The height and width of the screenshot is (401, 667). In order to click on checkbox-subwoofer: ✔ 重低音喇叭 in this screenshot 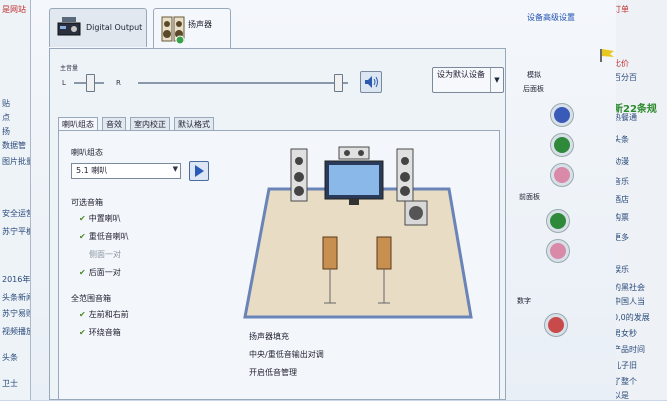, I will do `click(104, 236)`.